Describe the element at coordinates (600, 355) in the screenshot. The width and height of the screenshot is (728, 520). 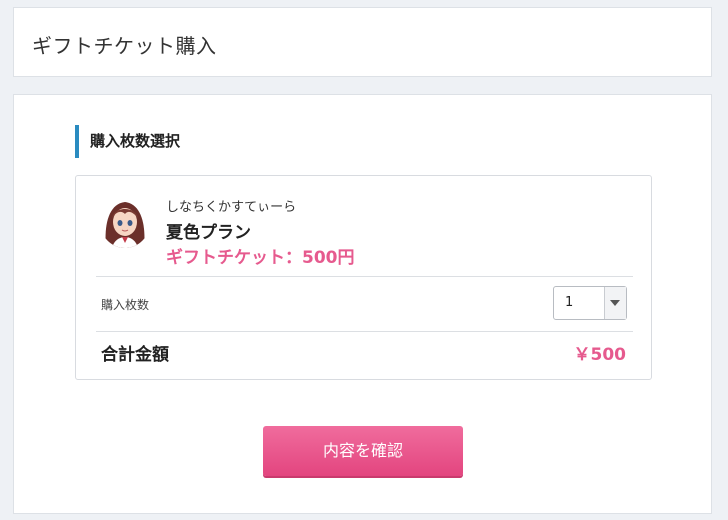
I see `total-amount: ￥500` at that location.